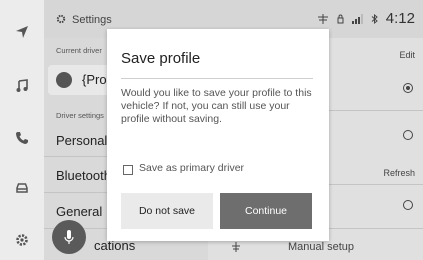 The width and height of the screenshot is (423, 260). Describe the element at coordinates (92, 20) in the screenshot. I see `settings-title: Settings` at that location.